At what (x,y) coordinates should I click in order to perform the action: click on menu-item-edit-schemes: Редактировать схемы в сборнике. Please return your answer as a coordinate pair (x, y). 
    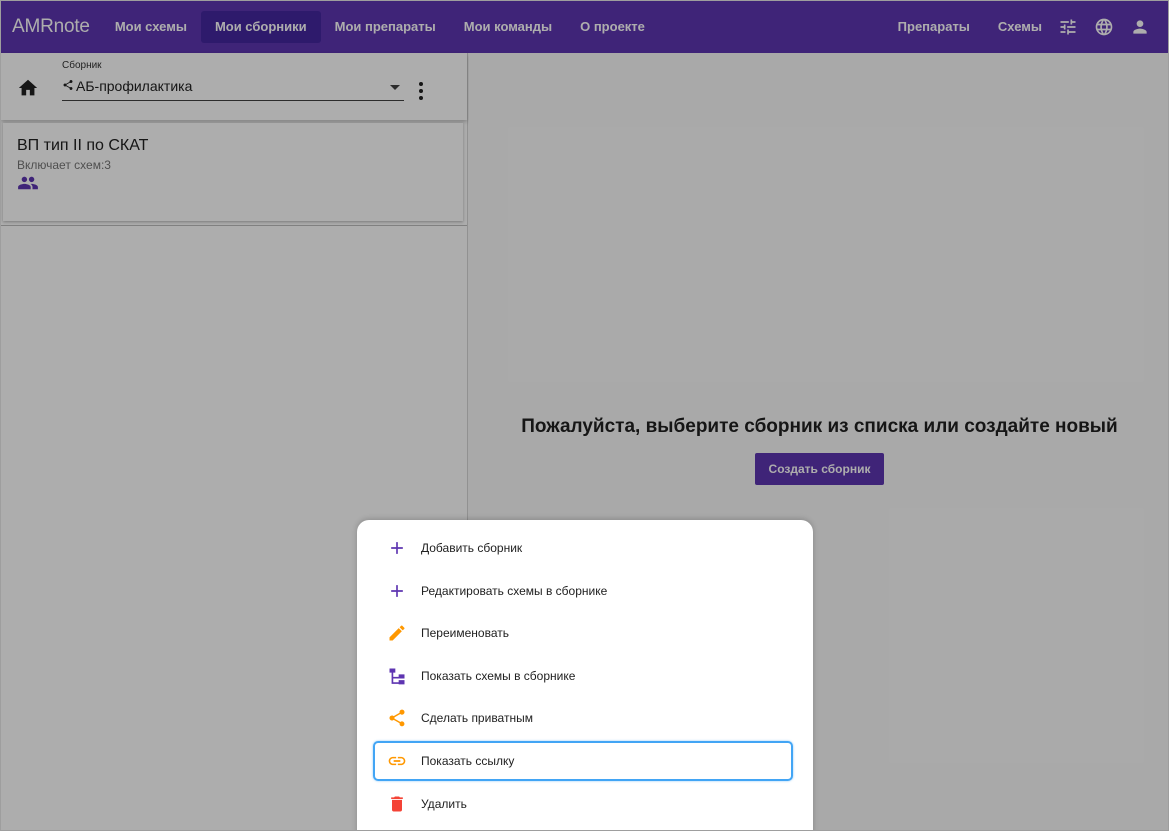
    Looking at the image, I should click on (583, 591).